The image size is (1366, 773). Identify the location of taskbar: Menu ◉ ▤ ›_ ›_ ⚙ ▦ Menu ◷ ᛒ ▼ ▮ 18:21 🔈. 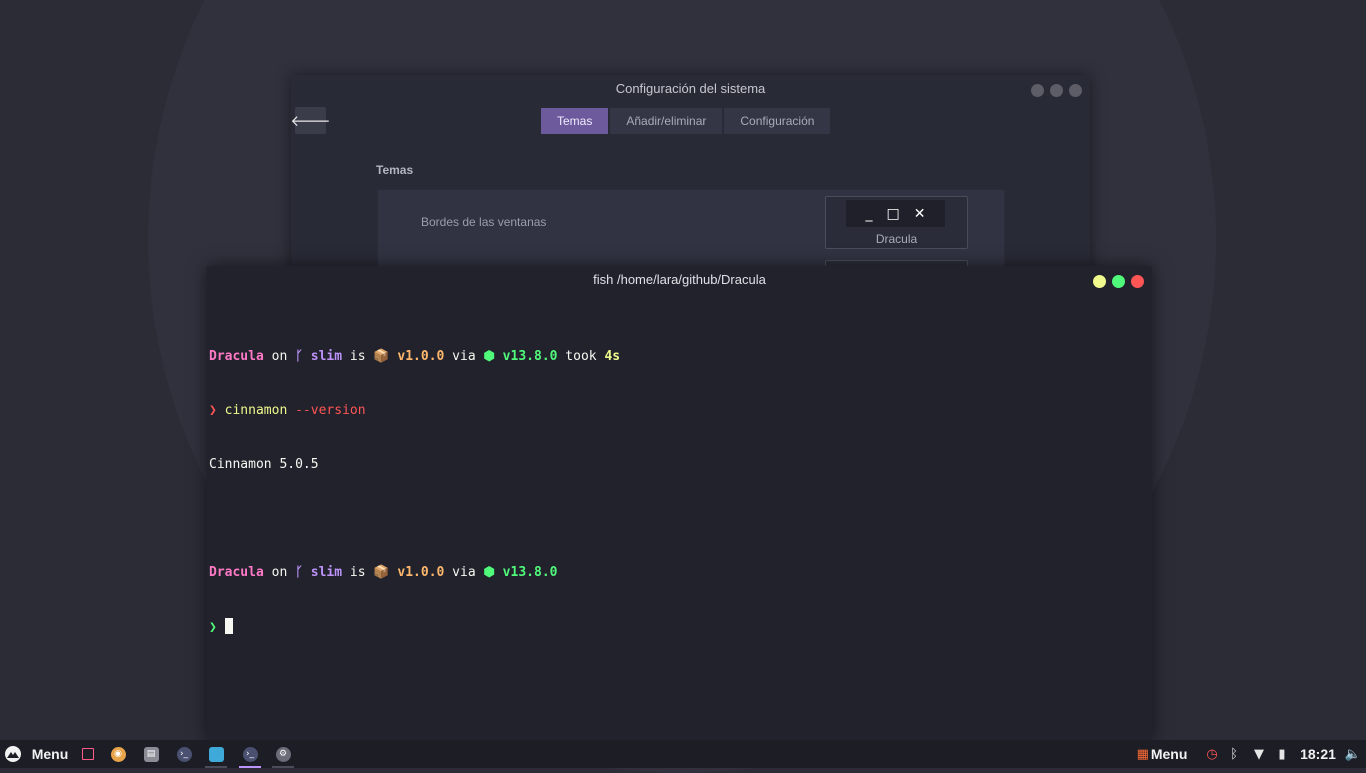
(683, 754).